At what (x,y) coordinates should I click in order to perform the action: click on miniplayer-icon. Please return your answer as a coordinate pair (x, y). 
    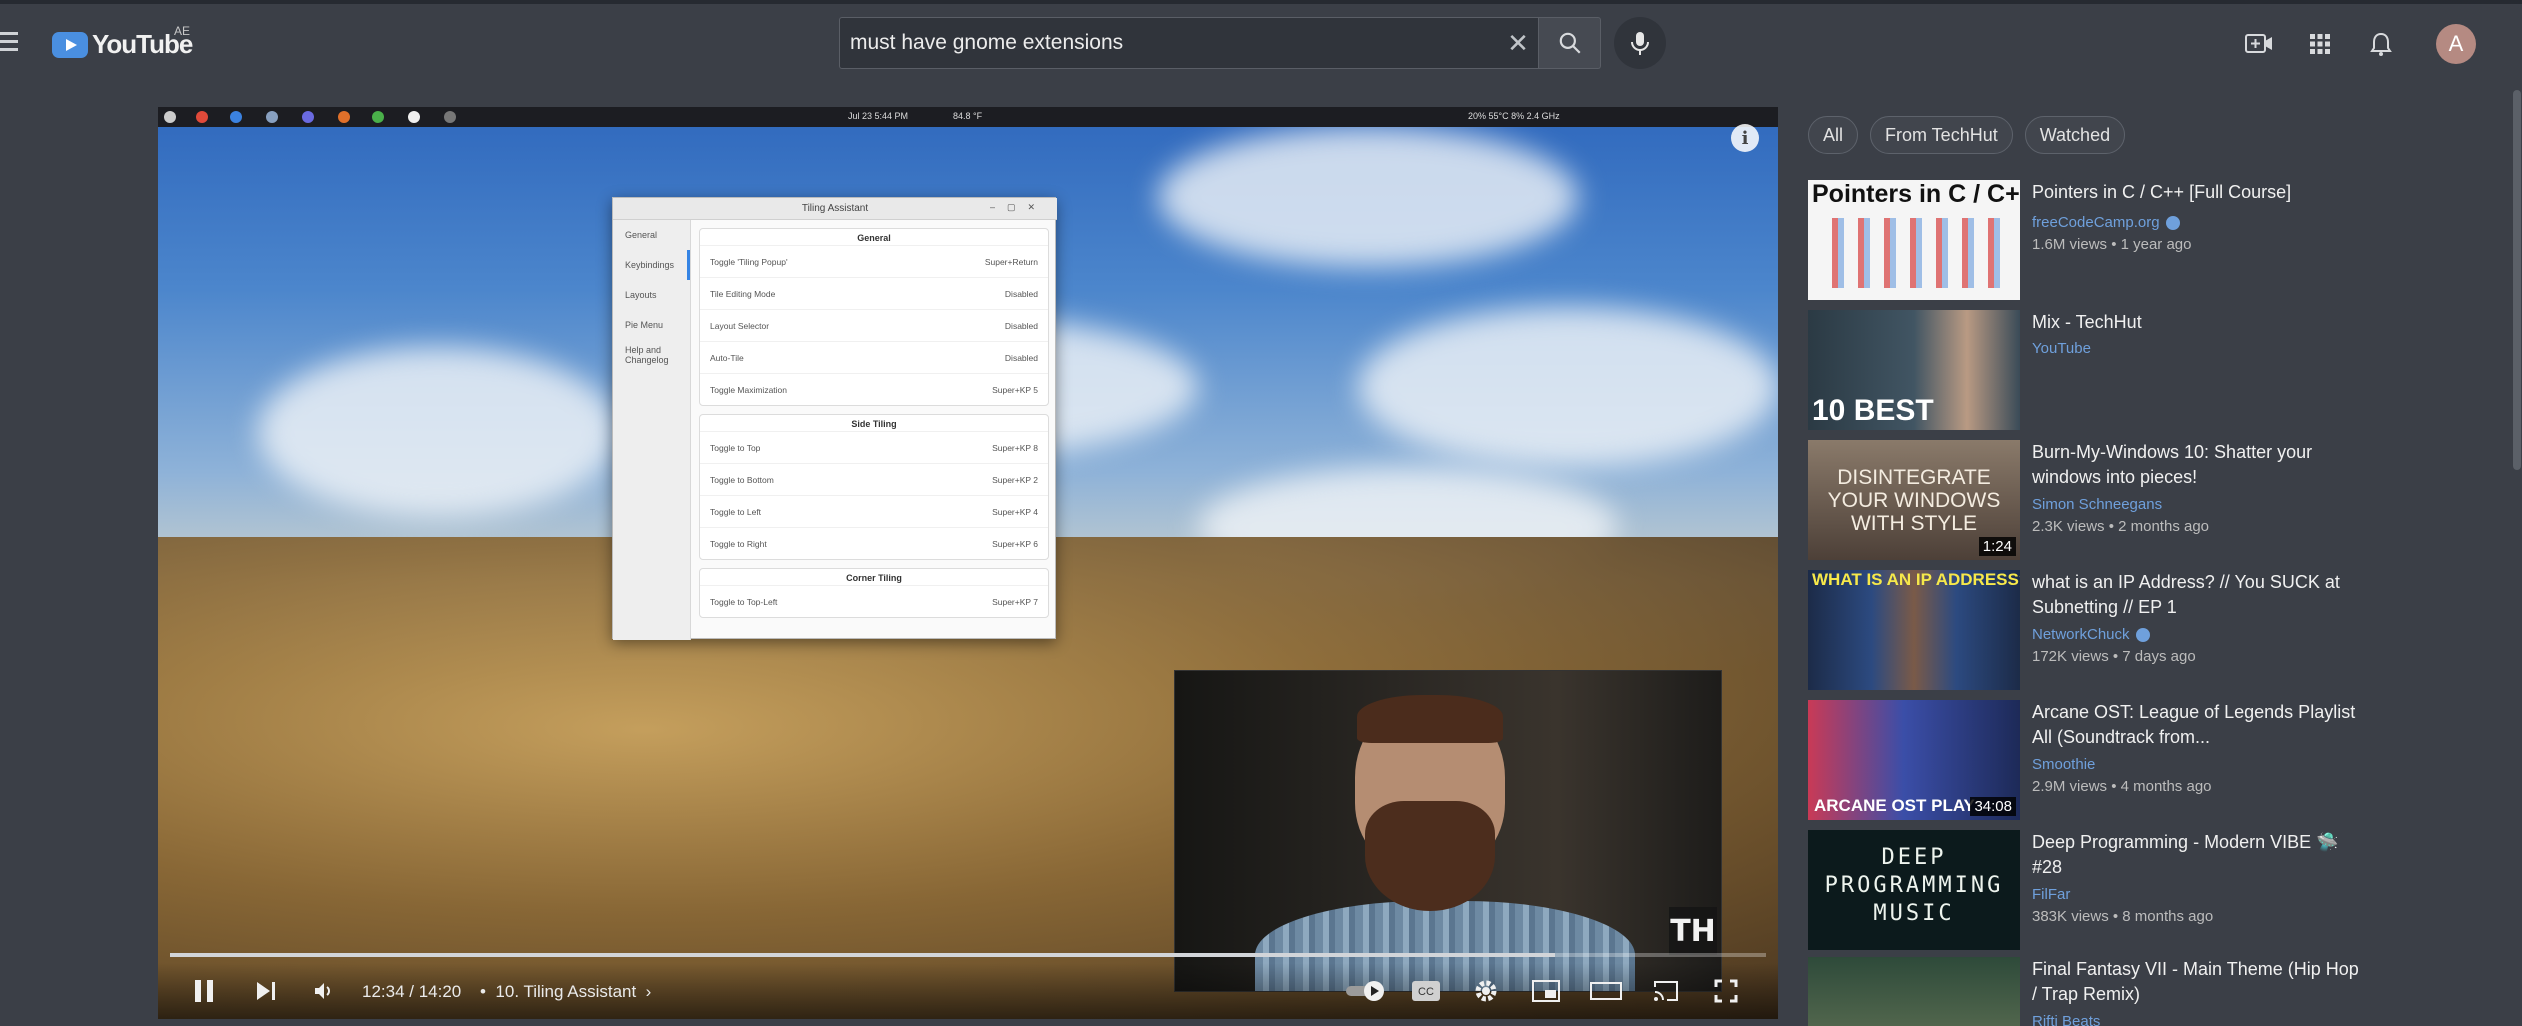
    Looking at the image, I should click on (1546, 991).